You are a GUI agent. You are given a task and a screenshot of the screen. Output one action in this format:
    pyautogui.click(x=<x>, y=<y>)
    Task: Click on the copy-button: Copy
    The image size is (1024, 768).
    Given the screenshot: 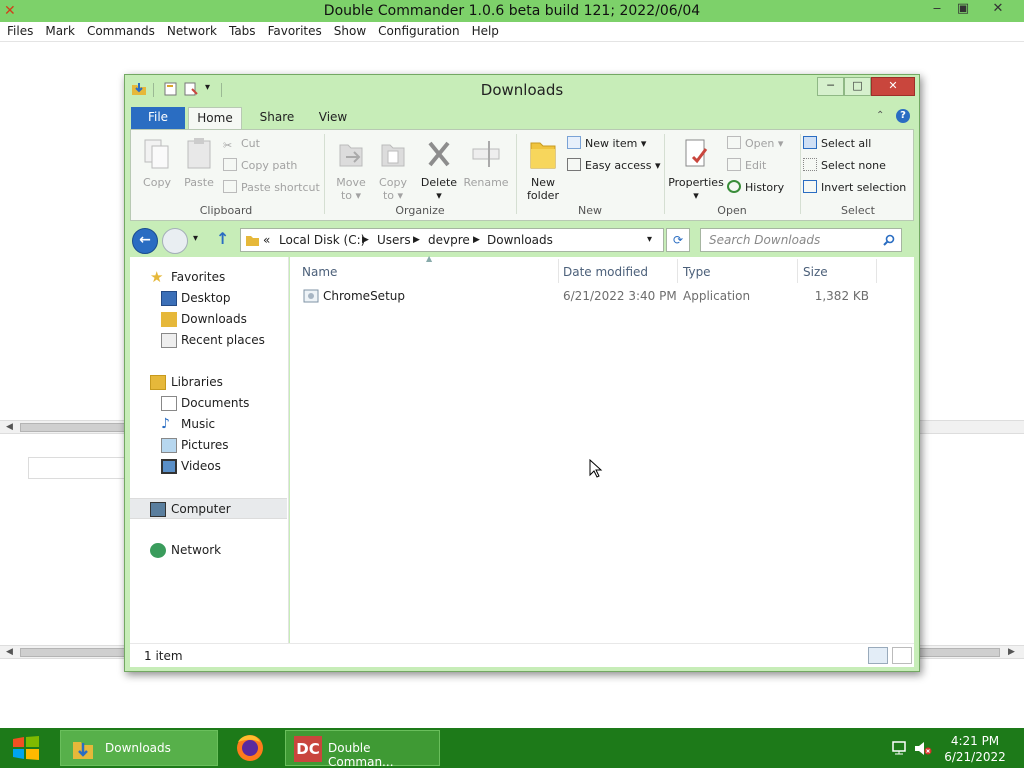 What is the action you would take?
    pyautogui.click(x=157, y=163)
    